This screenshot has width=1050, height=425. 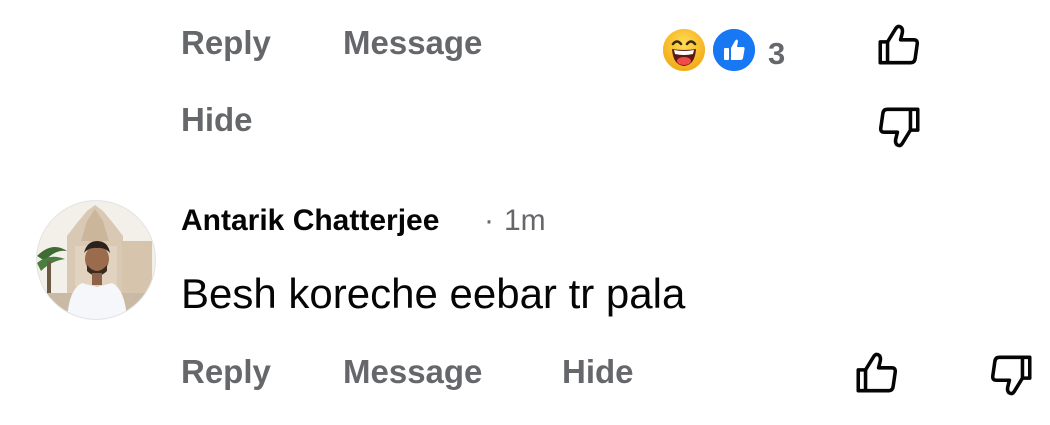 I want to click on reaction-count: 3, so click(x=777, y=53).